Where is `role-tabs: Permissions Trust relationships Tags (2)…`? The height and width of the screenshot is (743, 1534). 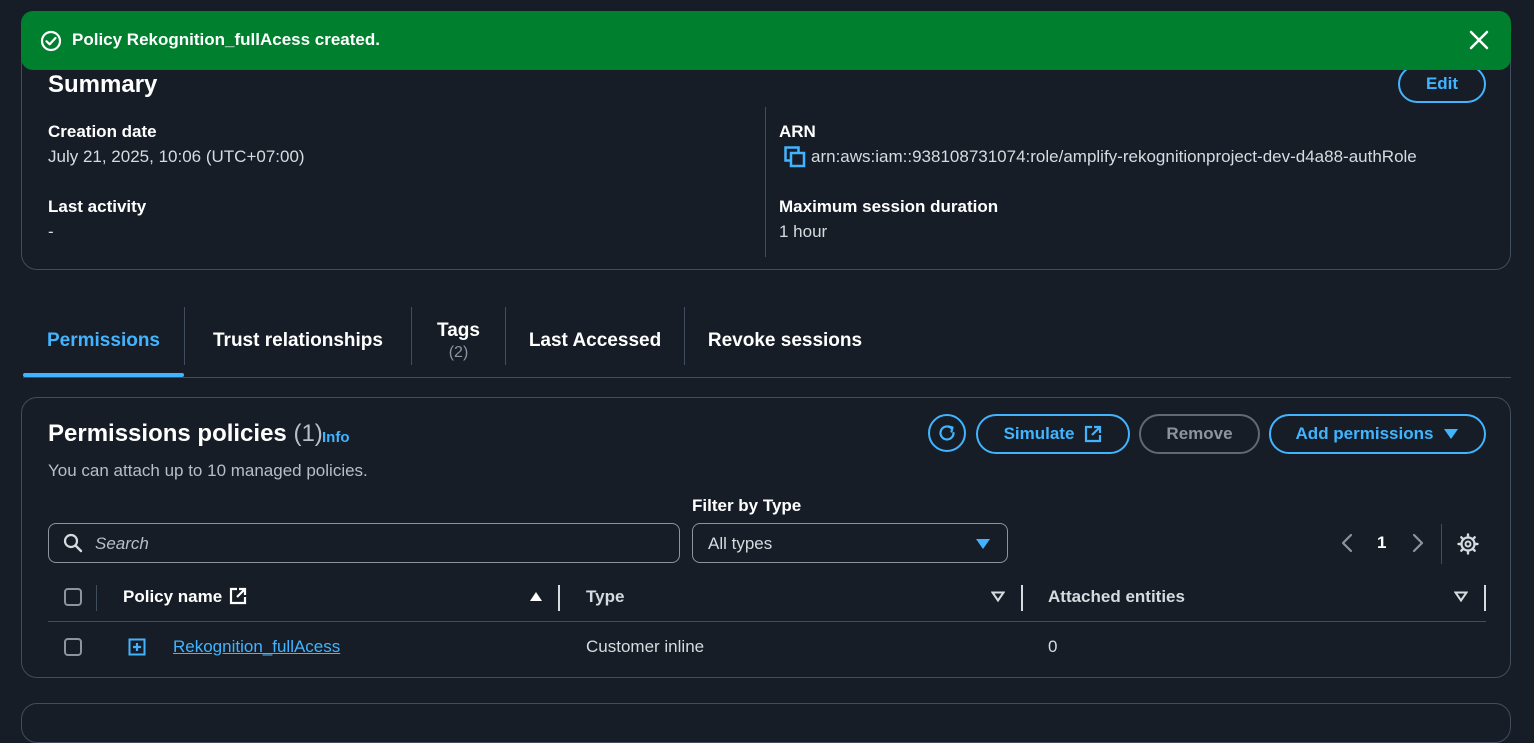 role-tabs: Permissions Trust relationships Tags (2)… is located at coordinates (767, 341).